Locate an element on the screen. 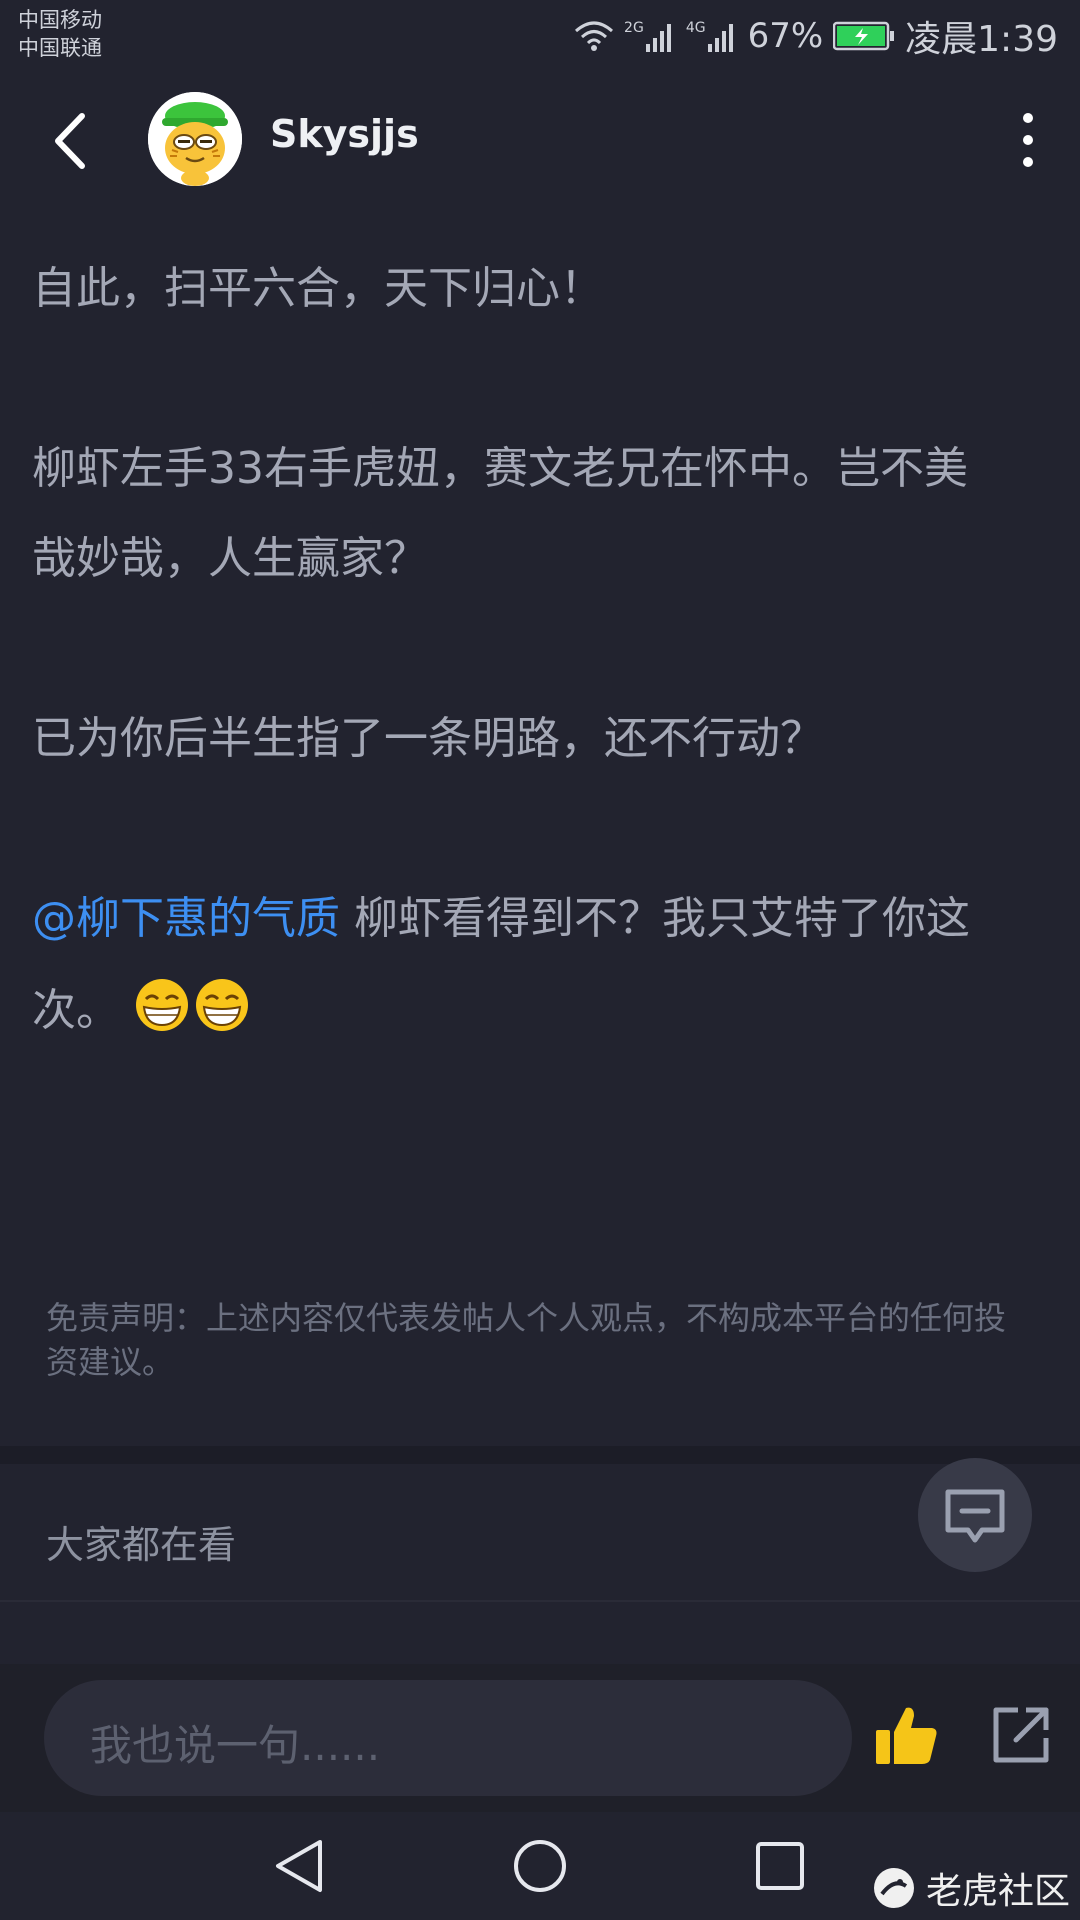 The image size is (1080, 1920). signal-4g: 4G is located at coordinates (712, 36).